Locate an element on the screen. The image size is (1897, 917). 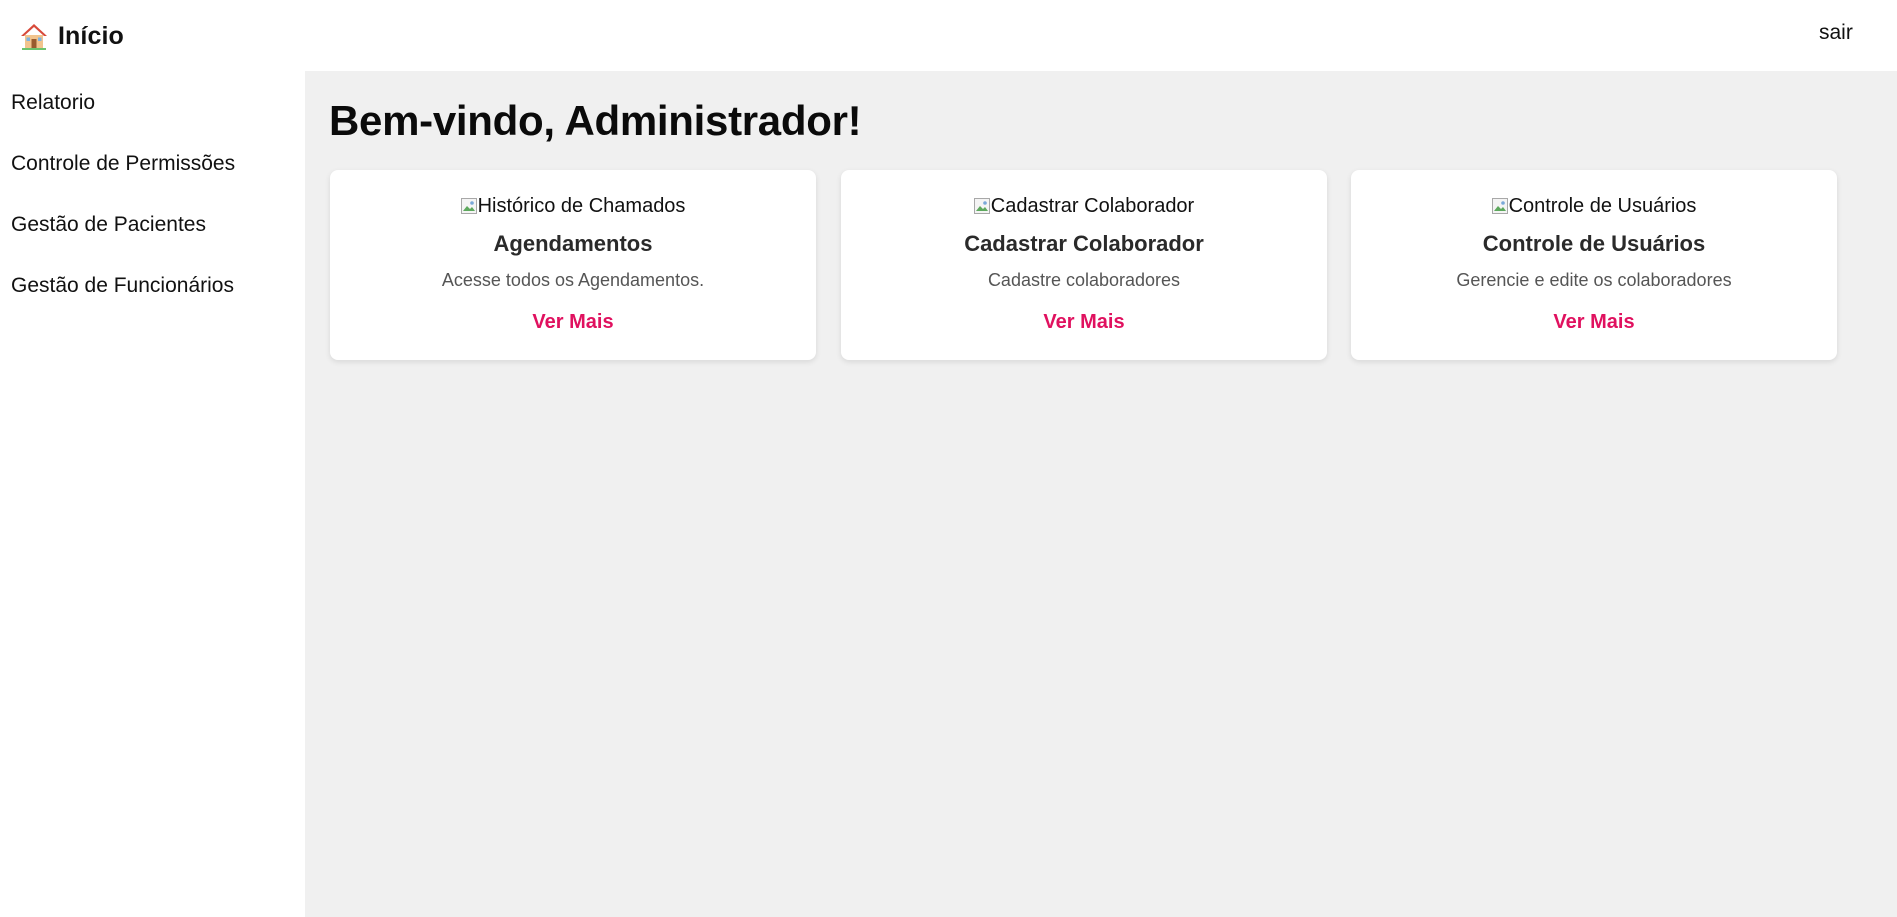
home-link-label: Início is located at coordinates (91, 35).